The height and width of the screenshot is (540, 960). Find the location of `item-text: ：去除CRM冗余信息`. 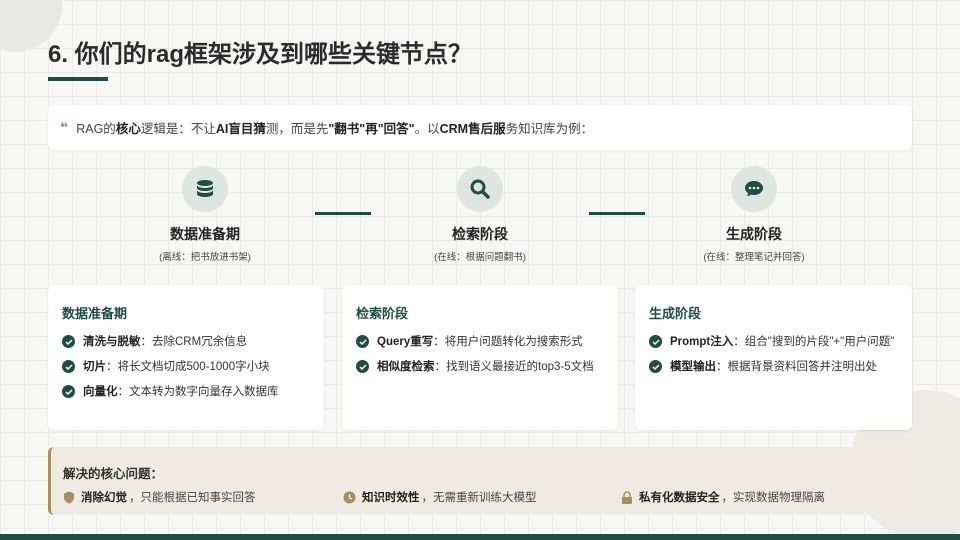

item-text: ：去除CRM冗余信息 is located at coordinates (194, 342).